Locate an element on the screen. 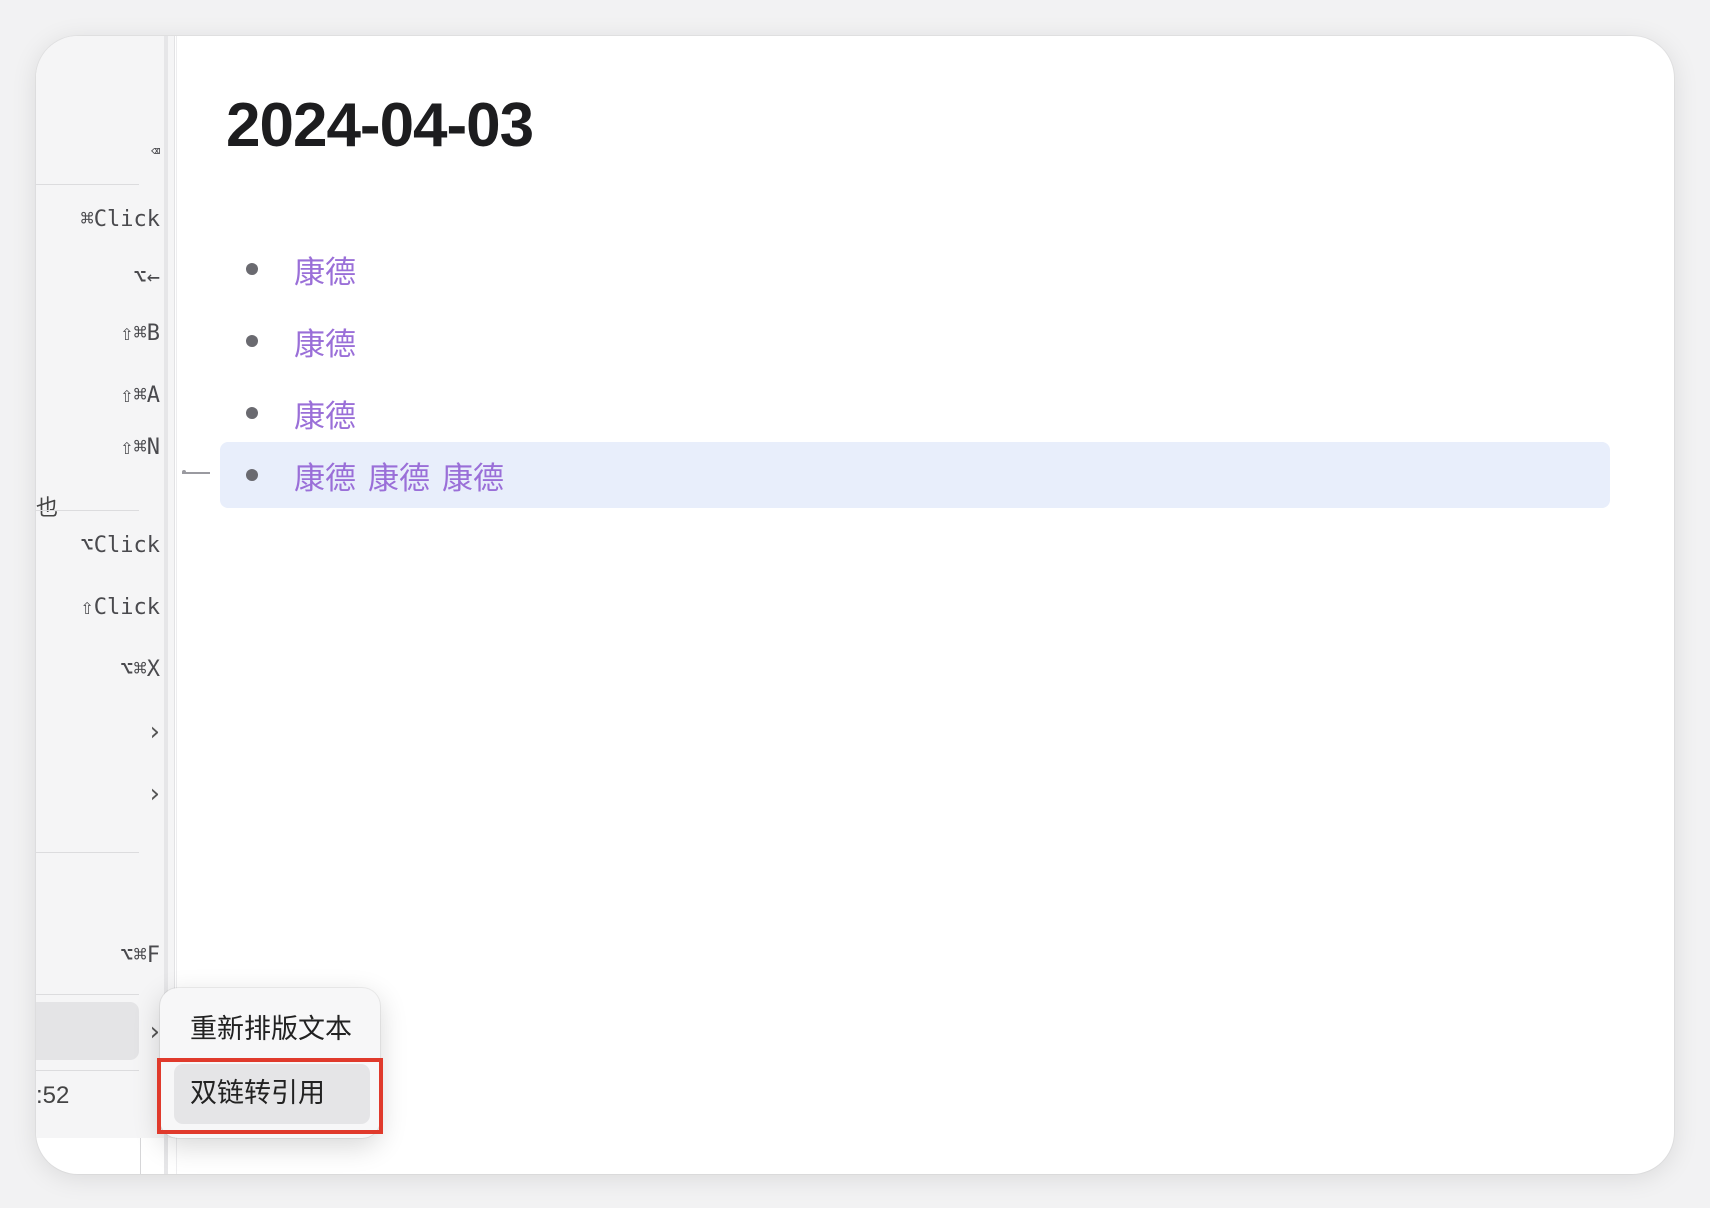  menu-item-shortcut: ⌥← is located at coordinates (147, 278).